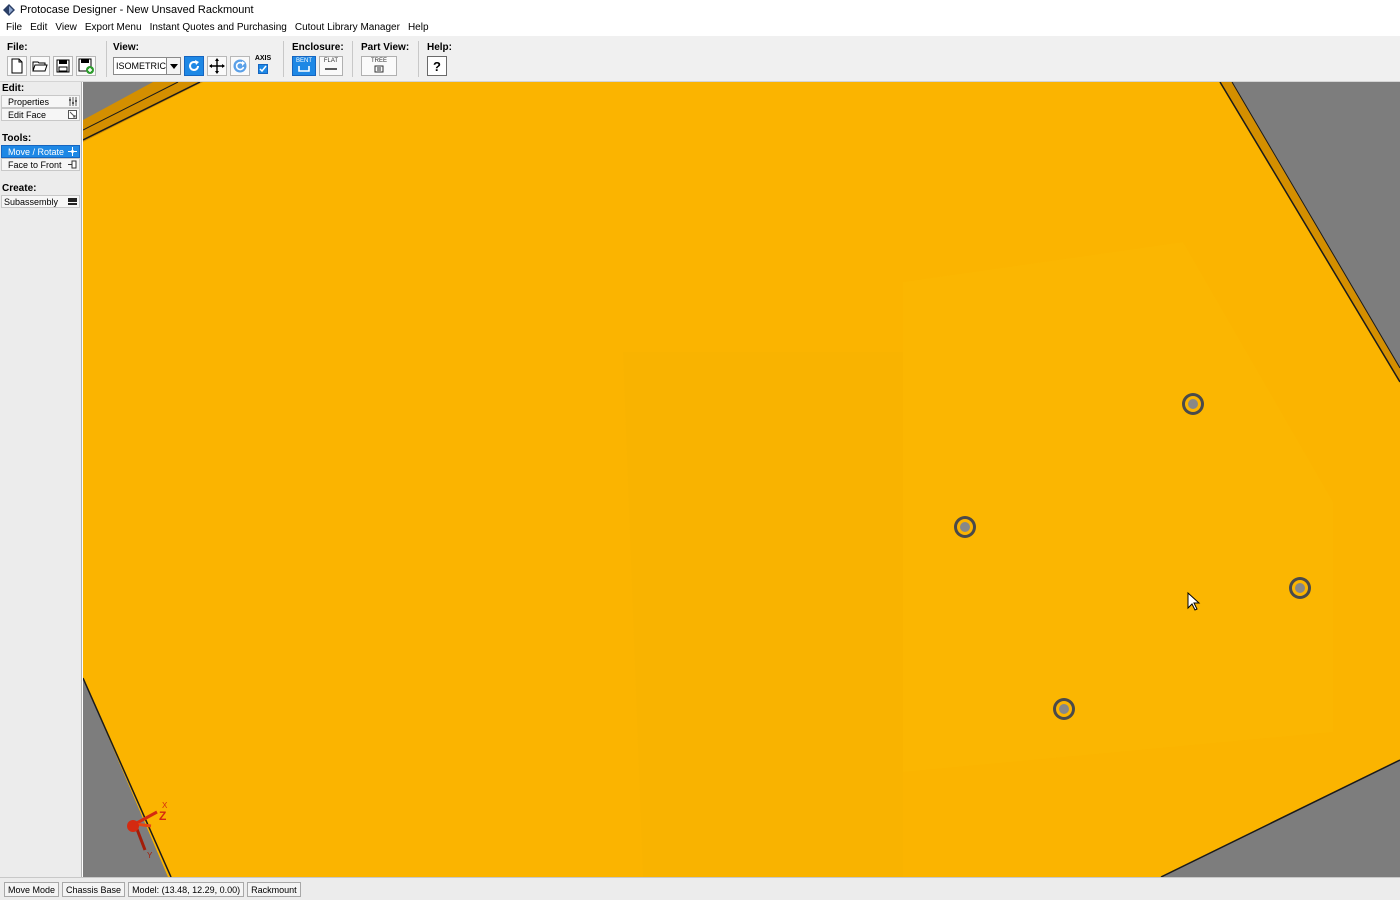 The image size is (1400, 900). Describe the element at coordinates (73, 101) in the screenshot. I see `sliders-icon` at that location.